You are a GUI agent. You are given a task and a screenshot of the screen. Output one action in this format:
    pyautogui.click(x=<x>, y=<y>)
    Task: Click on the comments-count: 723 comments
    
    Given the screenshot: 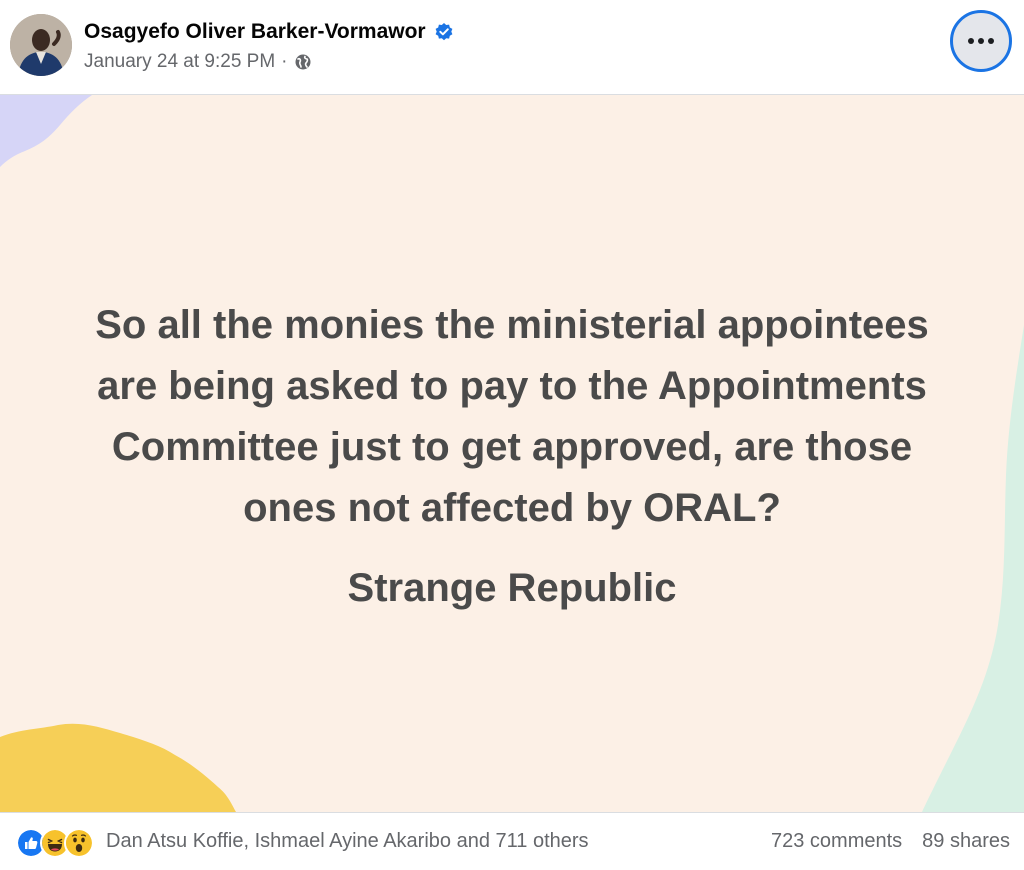 What is the action you would take?
    pyautogui.click(x=836, y=841)
    